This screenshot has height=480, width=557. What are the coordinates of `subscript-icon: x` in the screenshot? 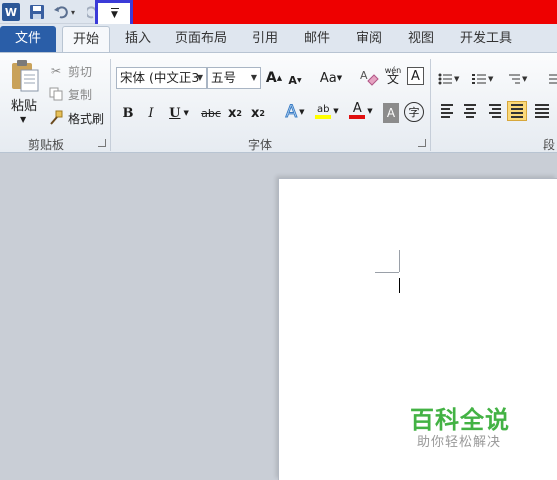 It's located at (232, 113).